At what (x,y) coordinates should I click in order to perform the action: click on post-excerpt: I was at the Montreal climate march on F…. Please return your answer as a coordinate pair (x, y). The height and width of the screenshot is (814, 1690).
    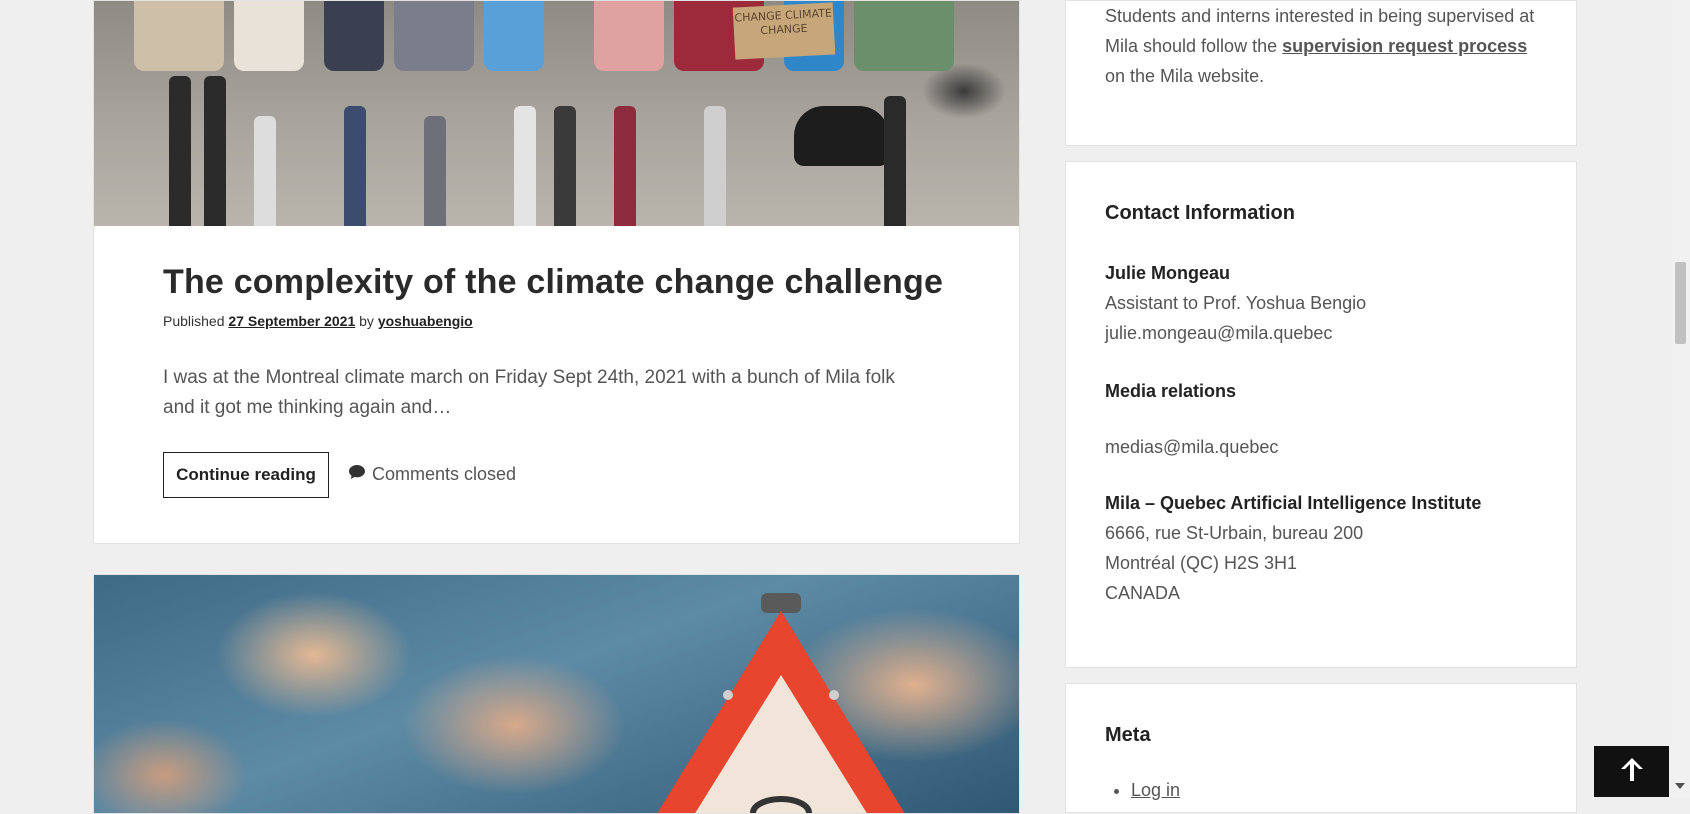
    Looking at the image, I should click on (529, 392).